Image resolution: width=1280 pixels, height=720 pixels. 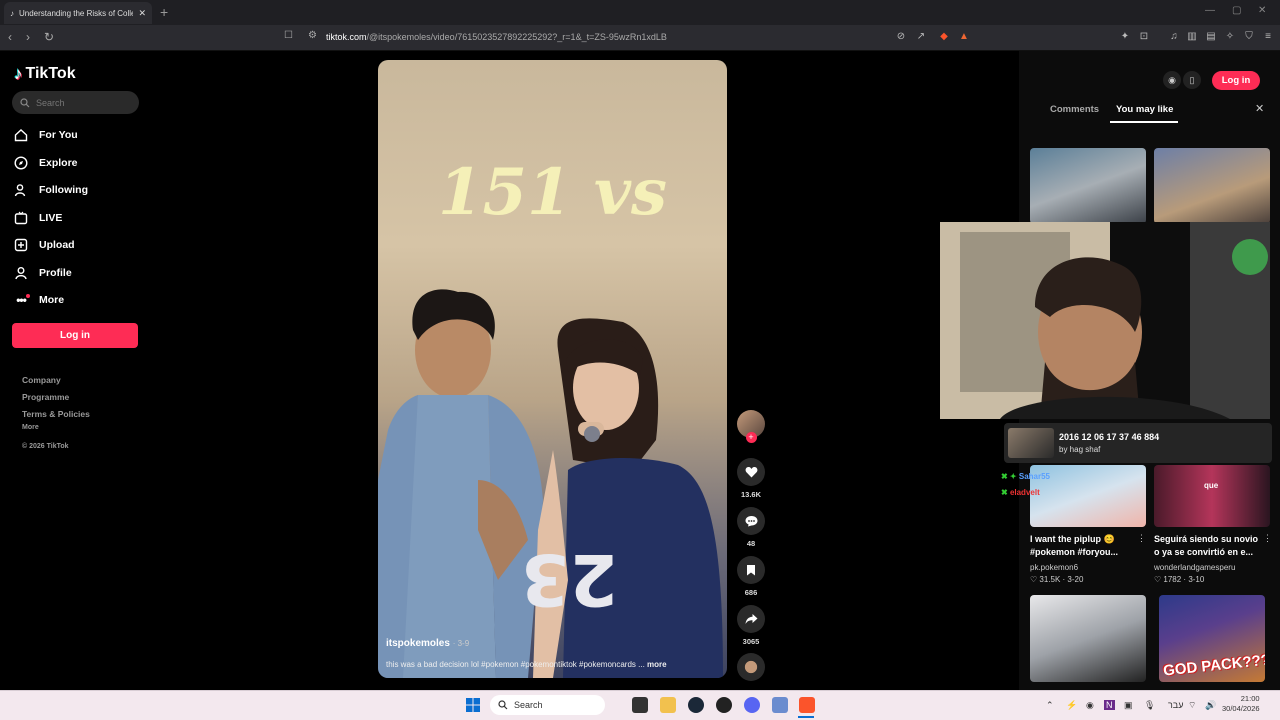 I want to click on tray-chevron-icon: ⌃, so click(x=1050, y=705).